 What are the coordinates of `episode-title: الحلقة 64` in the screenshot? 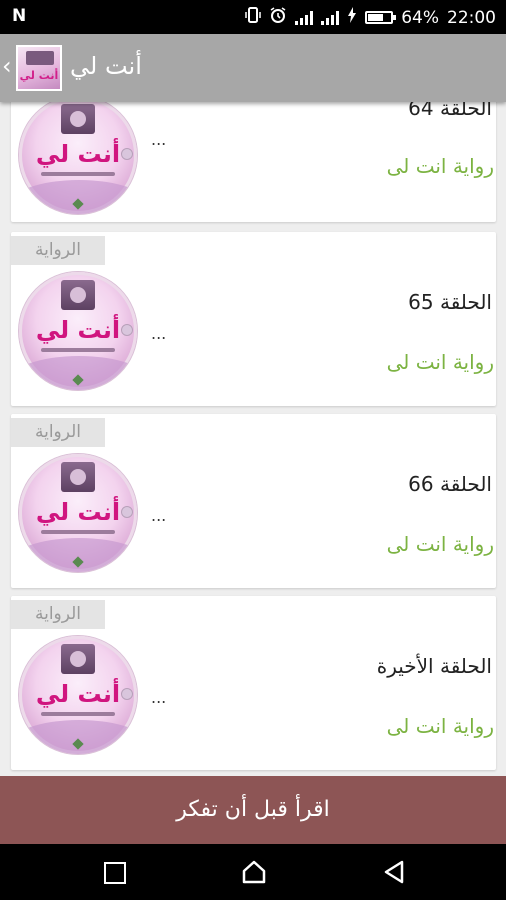 It's located at (450, 111).